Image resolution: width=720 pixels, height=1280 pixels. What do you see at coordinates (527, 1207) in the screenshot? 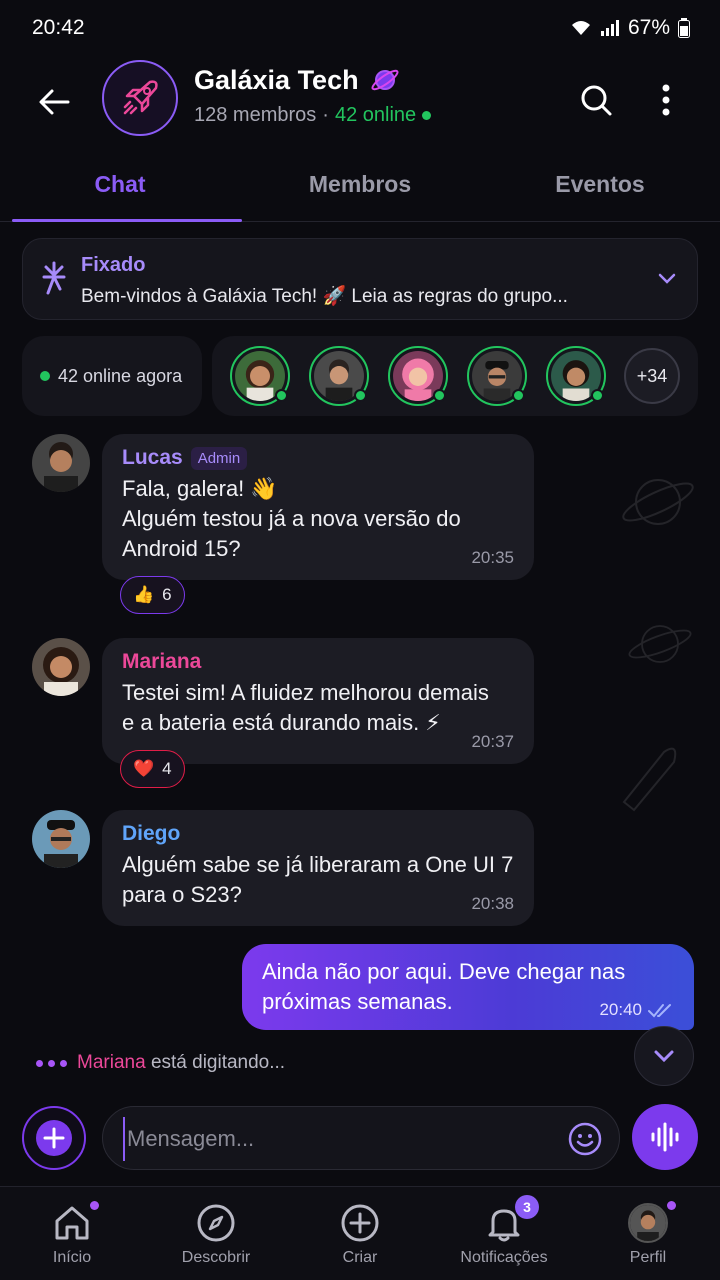
I see `notification-badge: 3` at bounding box center [527, 1207].